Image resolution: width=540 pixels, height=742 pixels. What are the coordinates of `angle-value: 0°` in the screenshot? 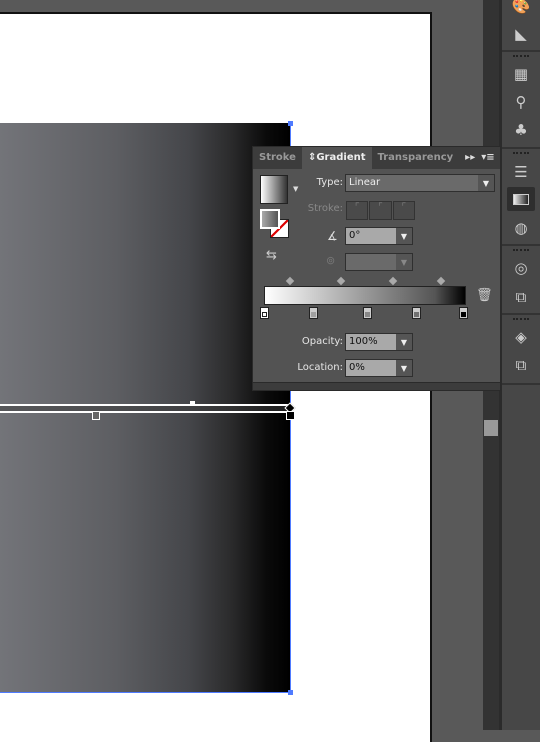 It's located at (355, 235).